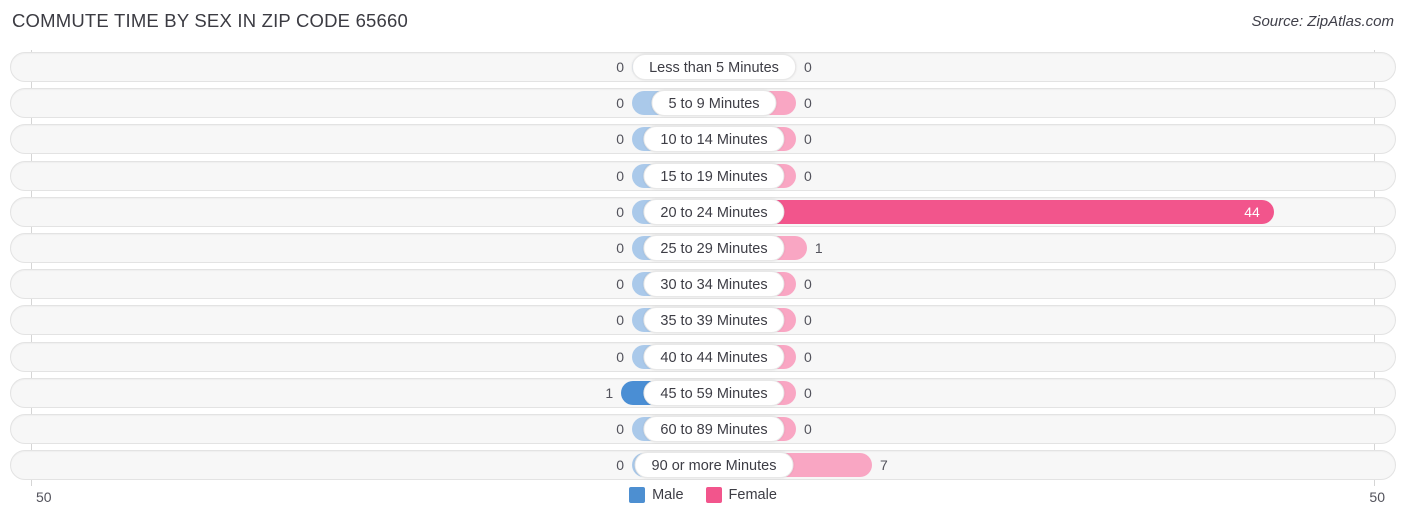 This screenshot has height=523, width=1406. I want to click on category-label: 5 to 9 Minutes, so click(714, 103).